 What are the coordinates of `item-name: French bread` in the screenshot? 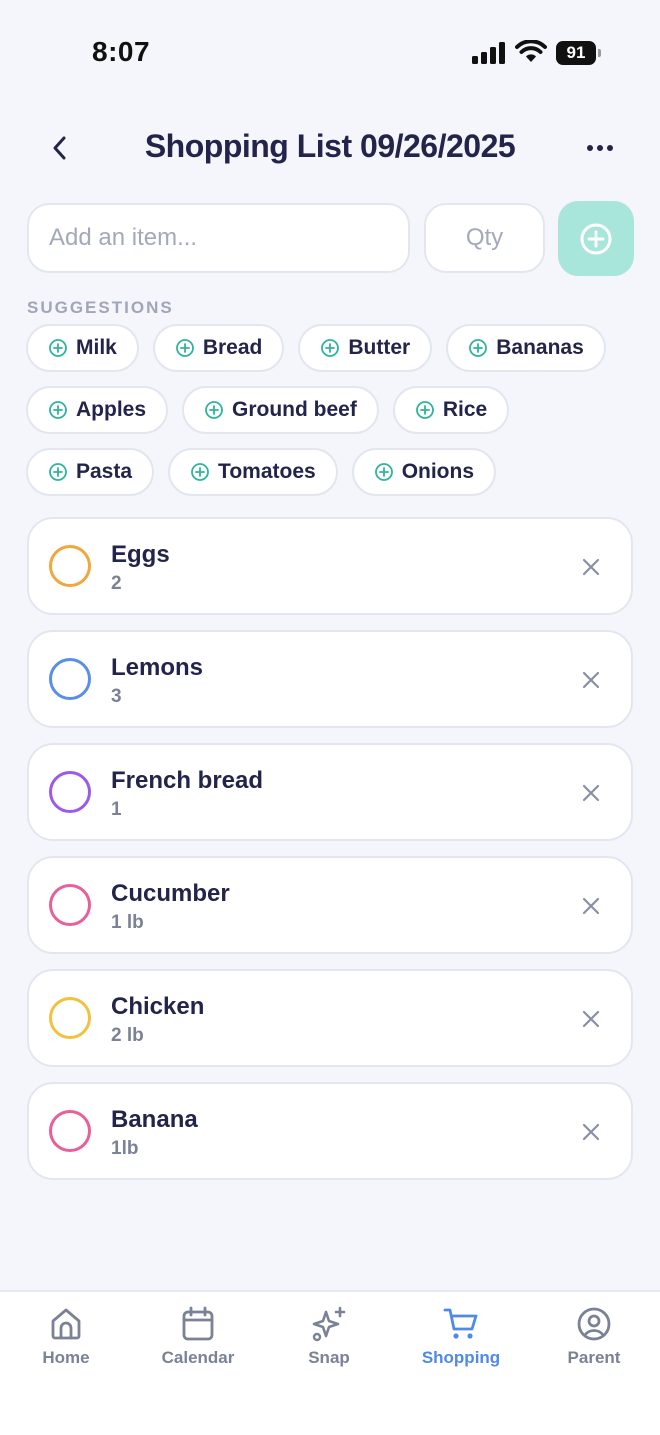 It's located at (187, 780).